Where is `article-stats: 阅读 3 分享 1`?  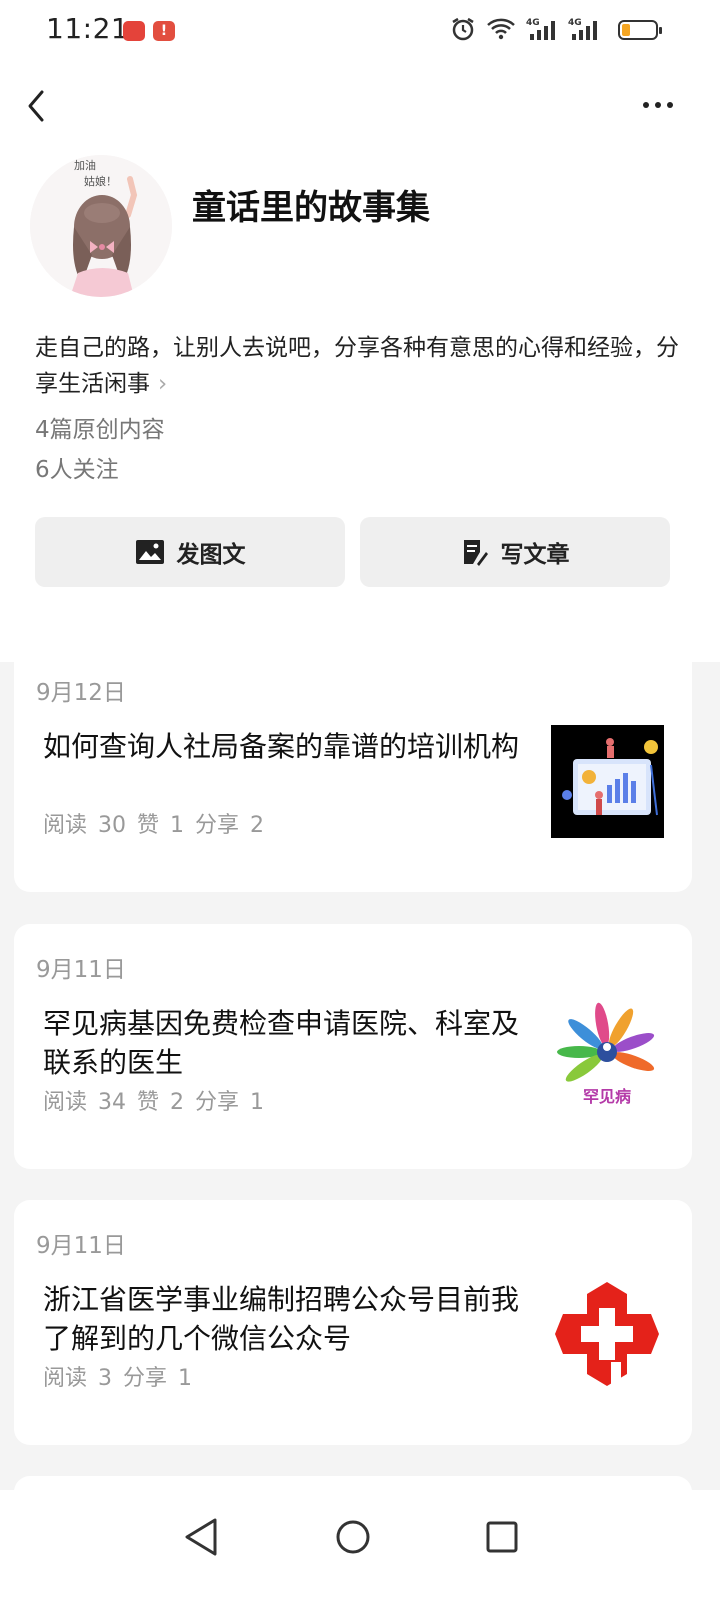 article-stats: 阅读 3 分享 1 is located at coordinates (117, 1378).